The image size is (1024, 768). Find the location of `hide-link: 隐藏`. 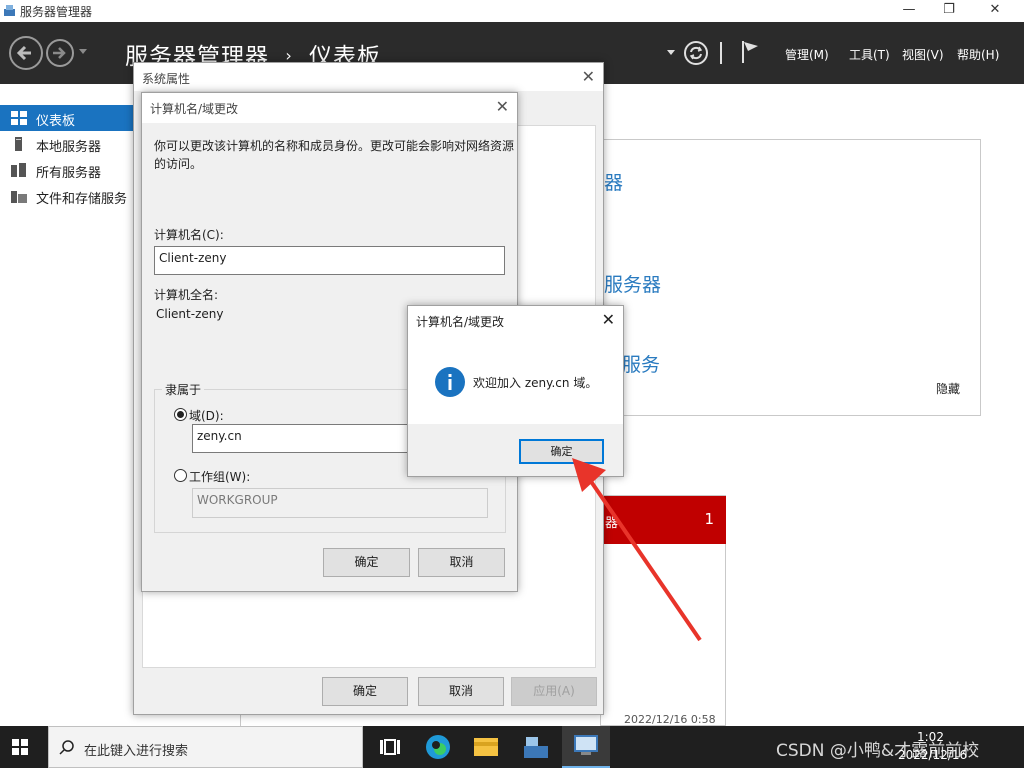

hide-link: 隐藏 is located at coordinates (948, 388).